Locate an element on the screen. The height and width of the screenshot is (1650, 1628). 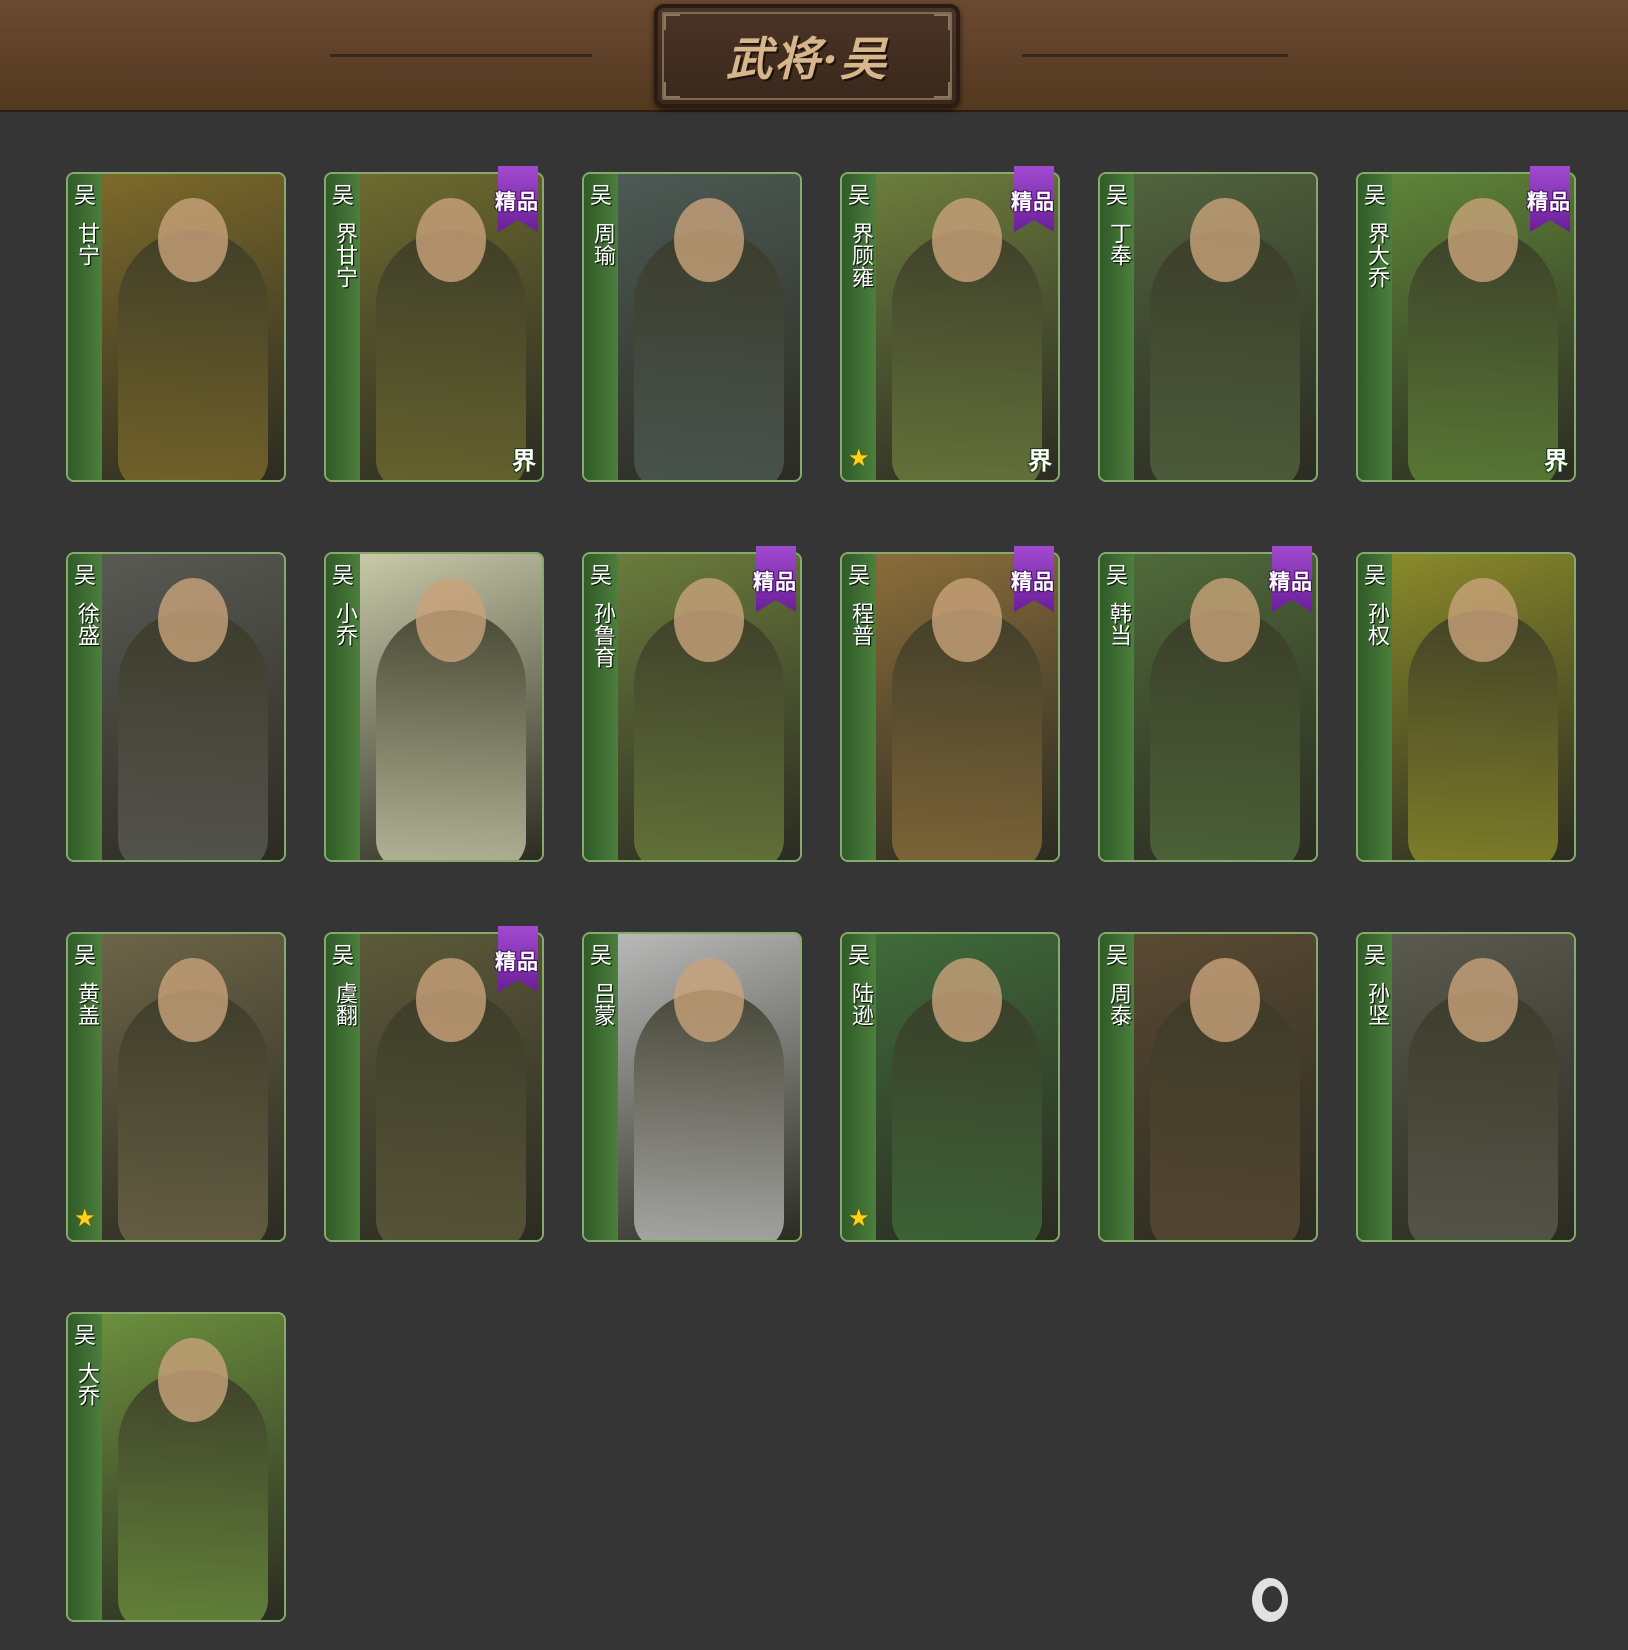
general-card: 吴周瑜 is located at coordinates (692, 327).